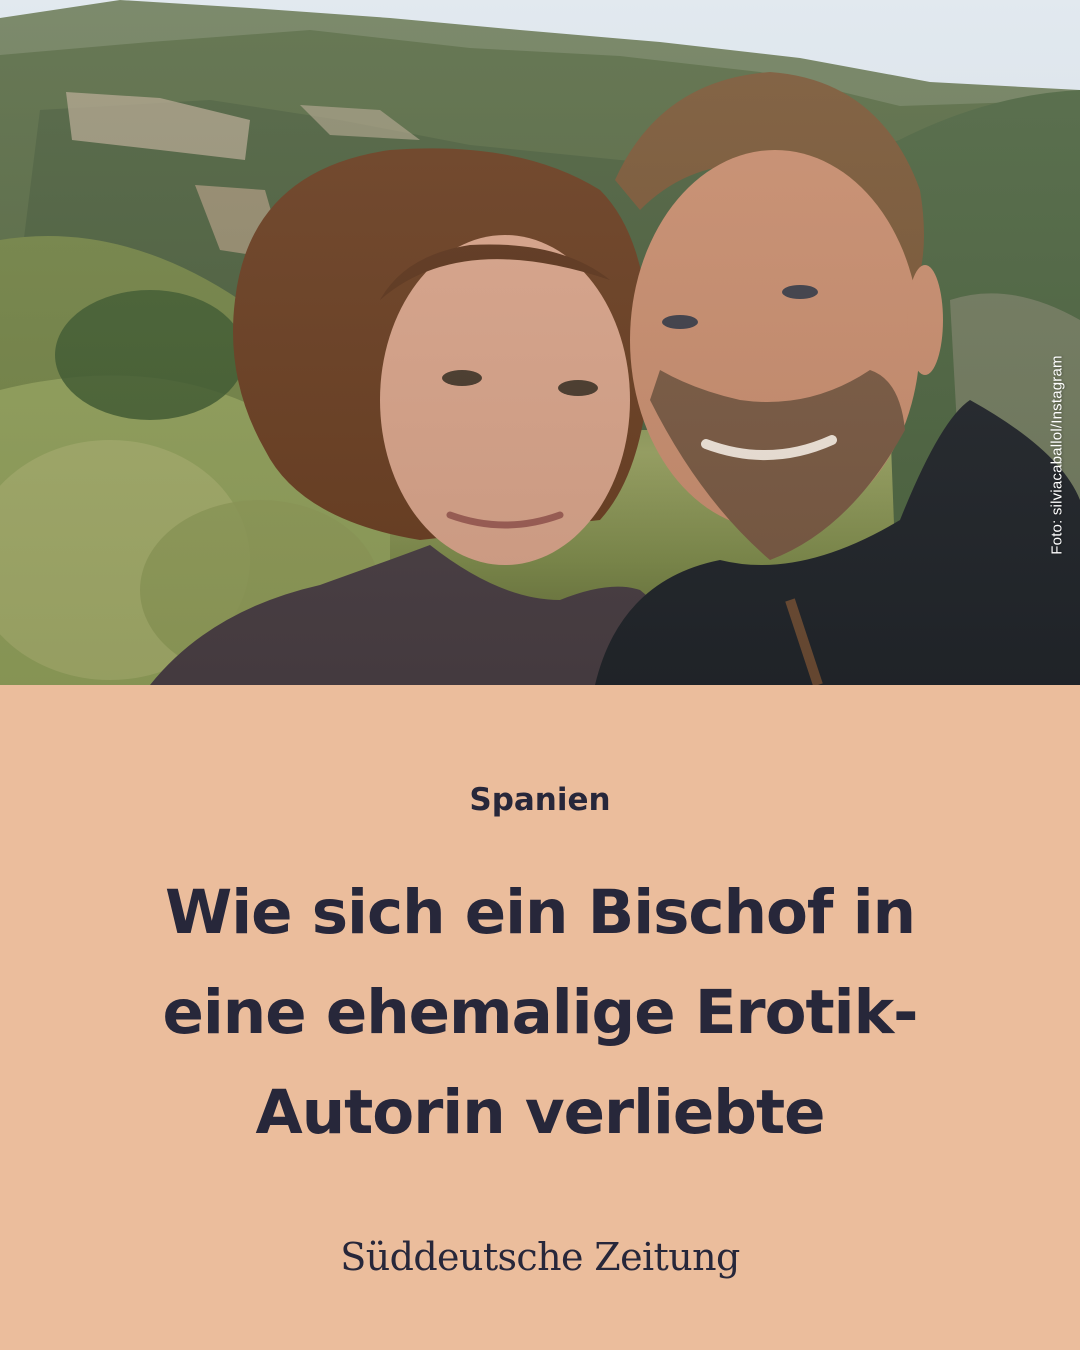  Describe the element at coordinates (540, 1112) in the screenshot. I see `headline-line: Autorin verliebte` at that location.